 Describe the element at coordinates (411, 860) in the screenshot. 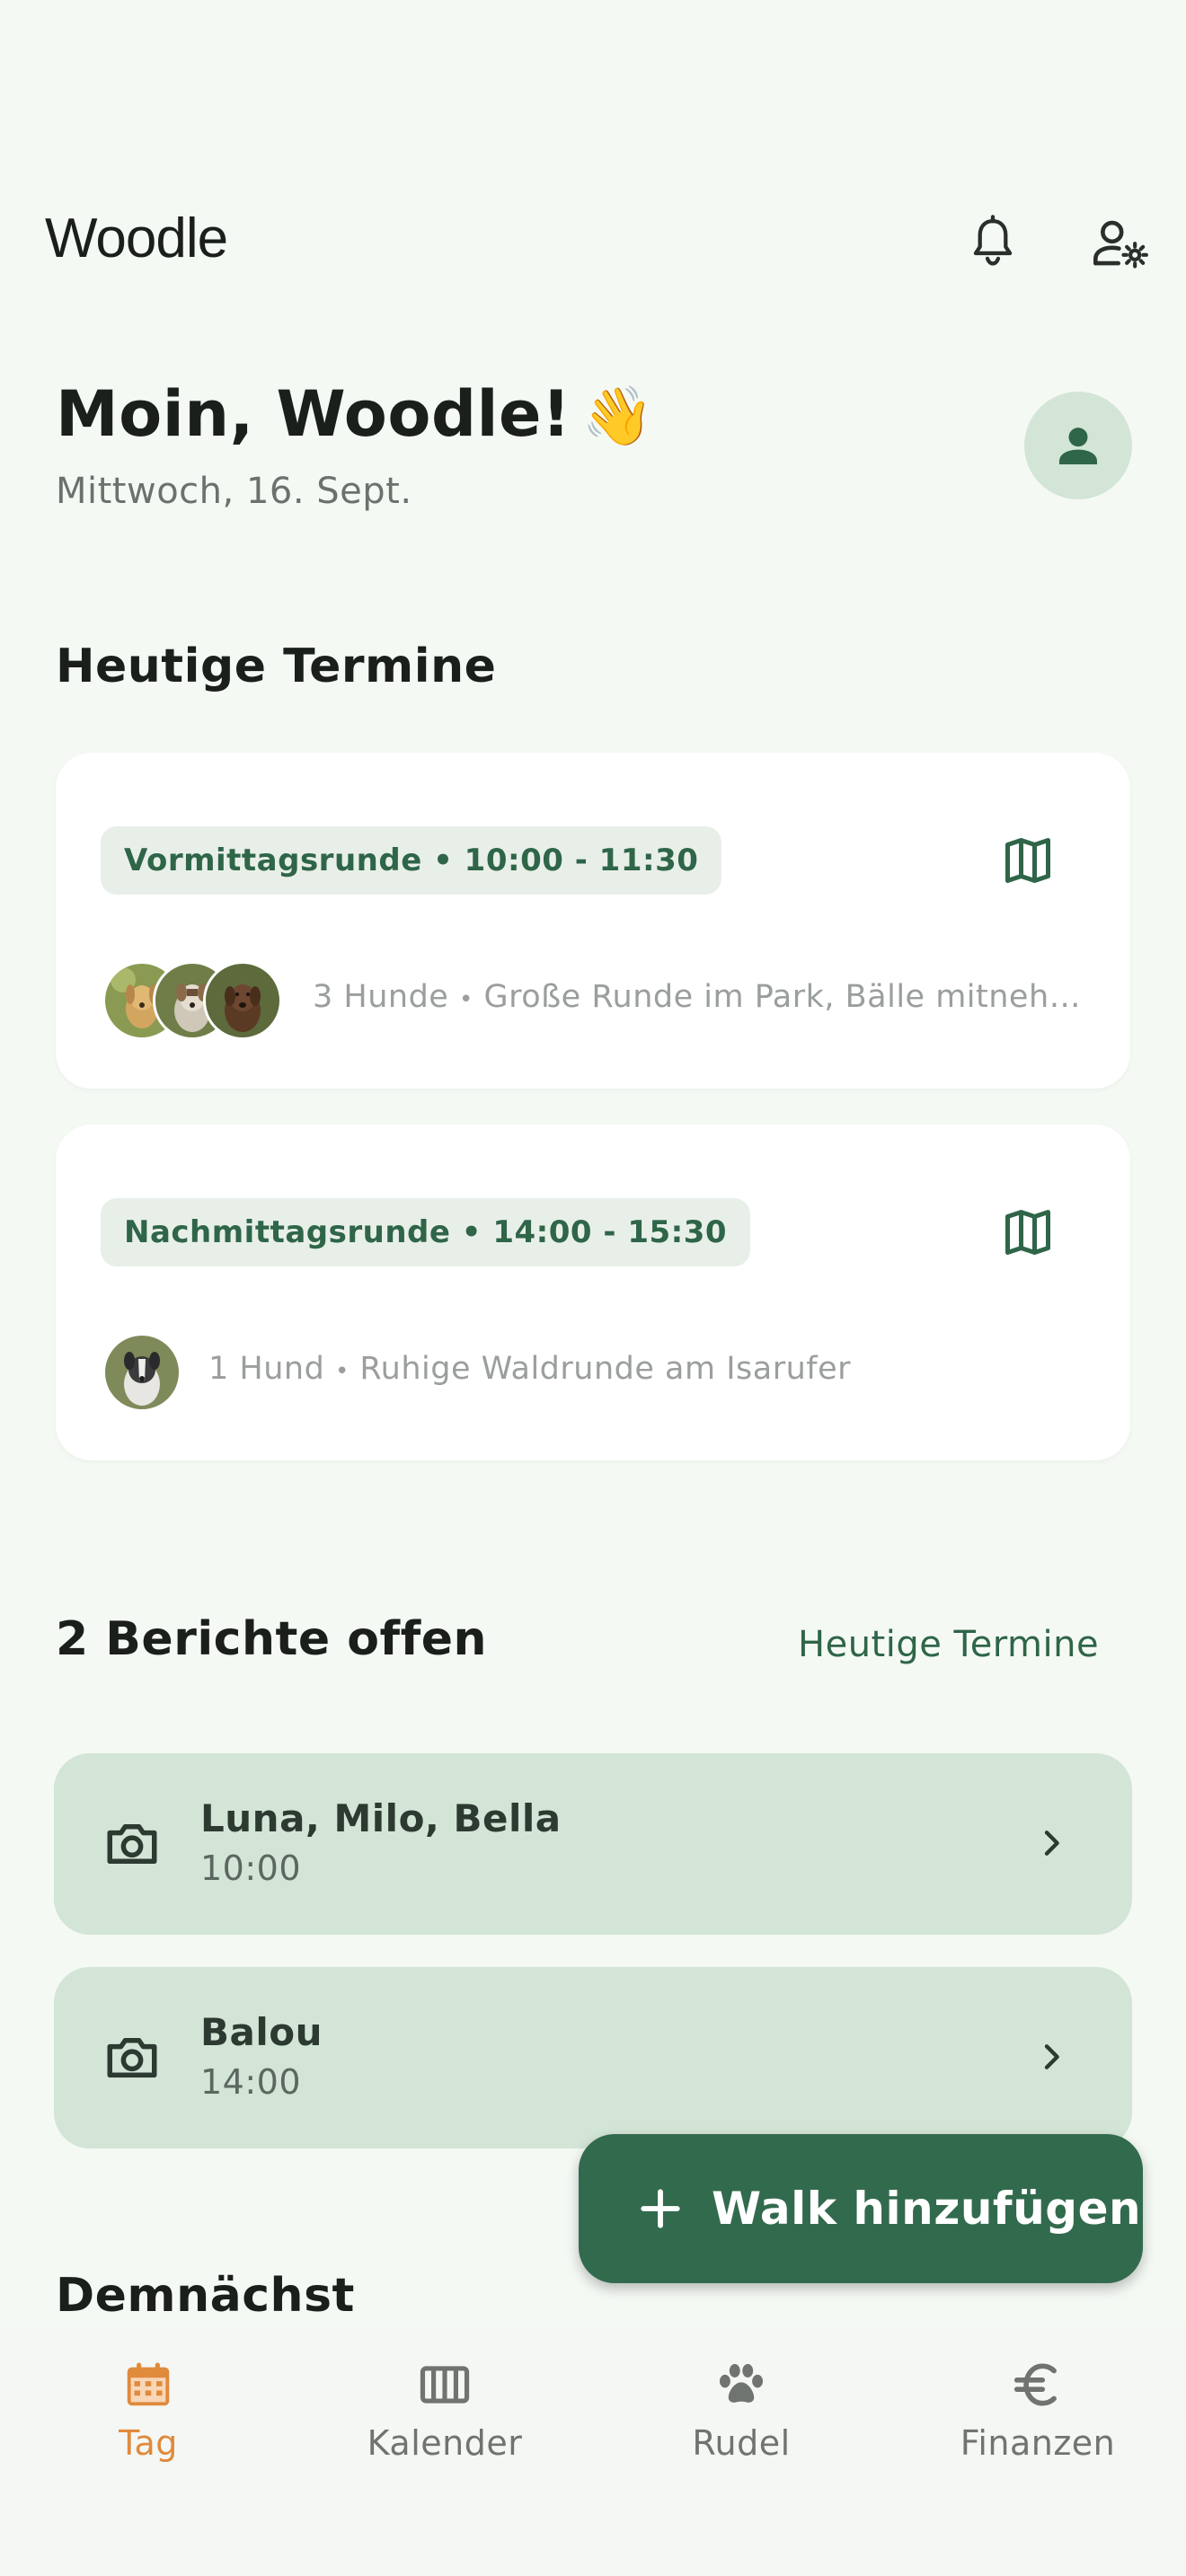

I see `appointment-time-chip: Vormittagsrunde • 10:00 - 11:30` at that location.